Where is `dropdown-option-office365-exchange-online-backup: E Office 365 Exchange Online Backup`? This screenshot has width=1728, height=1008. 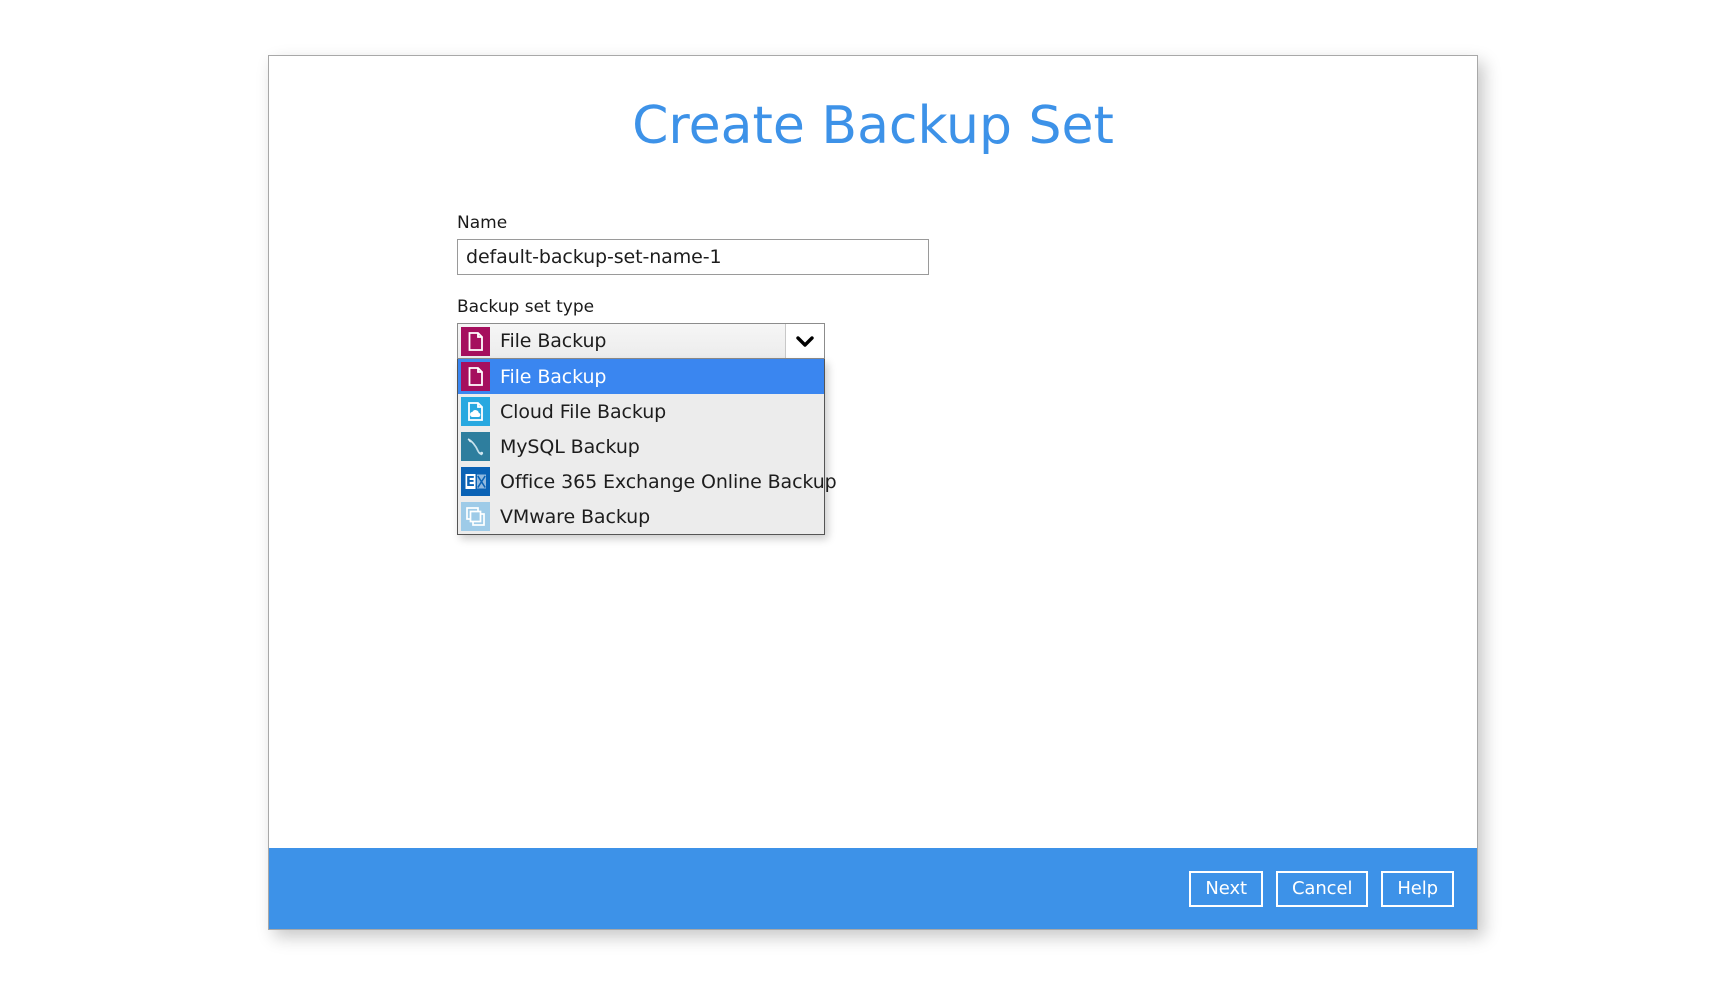
dropdown-option-office365-exchange-online-backup: E Office 365 Exchange Online Backup is located at coordinates (647, 481).